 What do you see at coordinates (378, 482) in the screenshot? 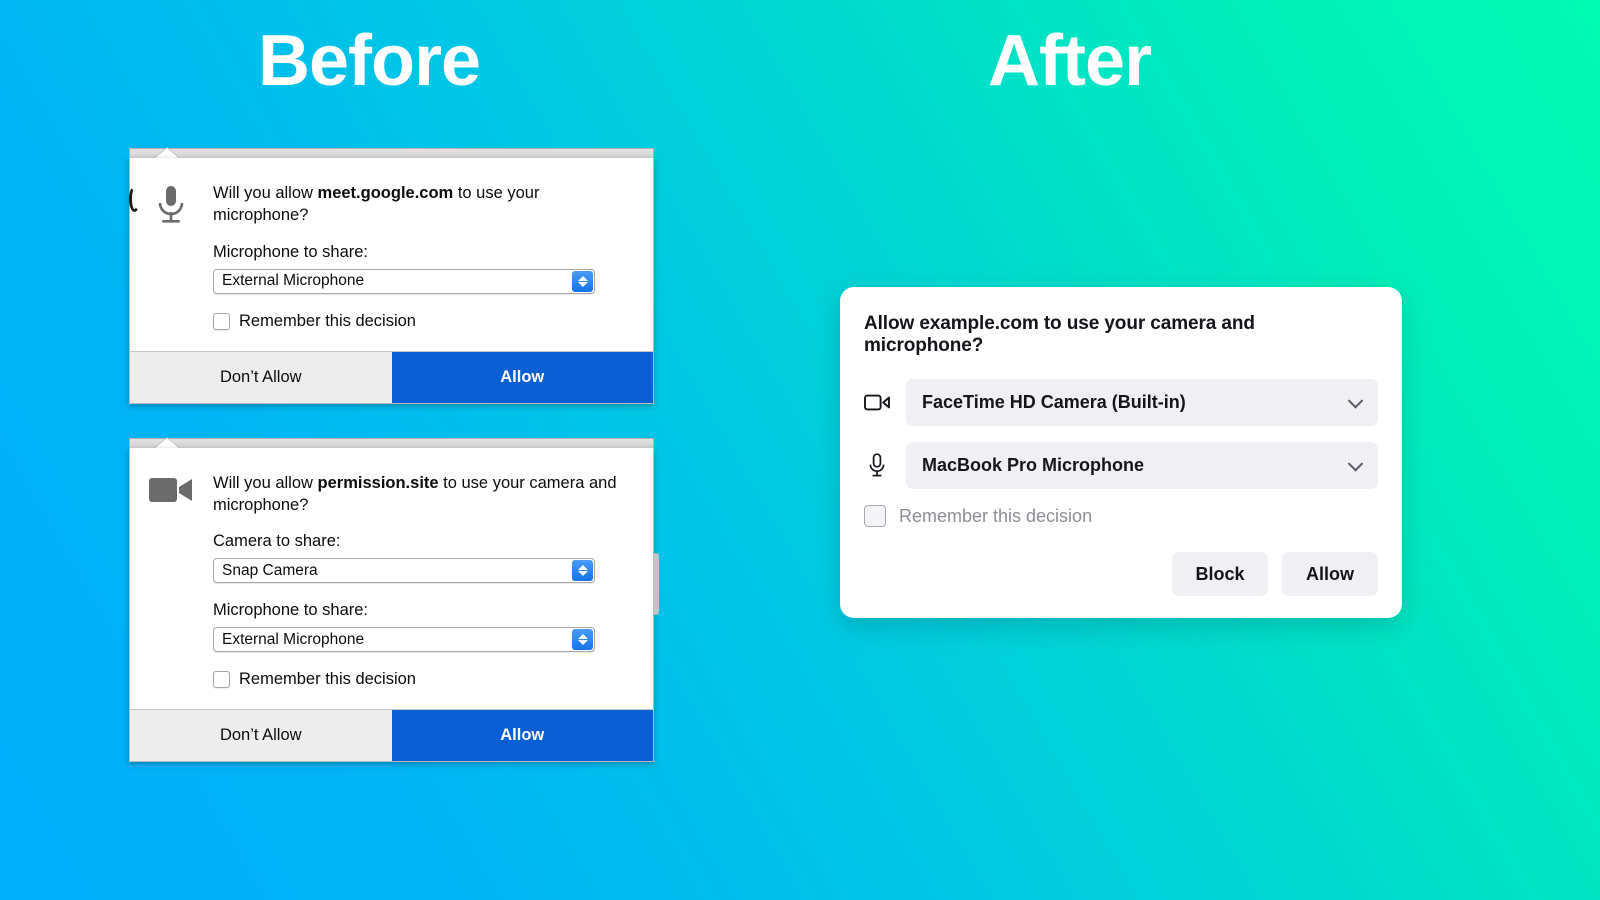
I see `question-origin: permission.site` at bounding box center [378, 482].